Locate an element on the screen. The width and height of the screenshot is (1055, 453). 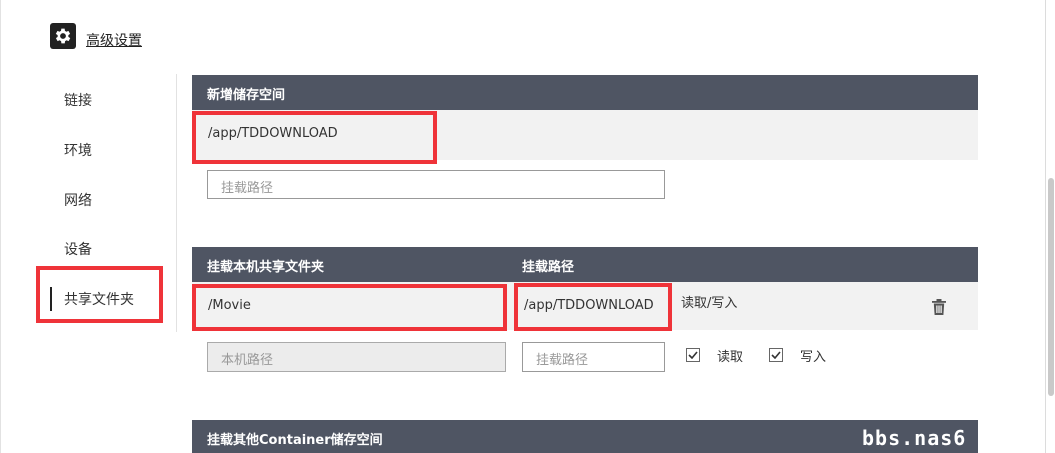
scrollbar-thumb is located at coordinates (1051, 287).